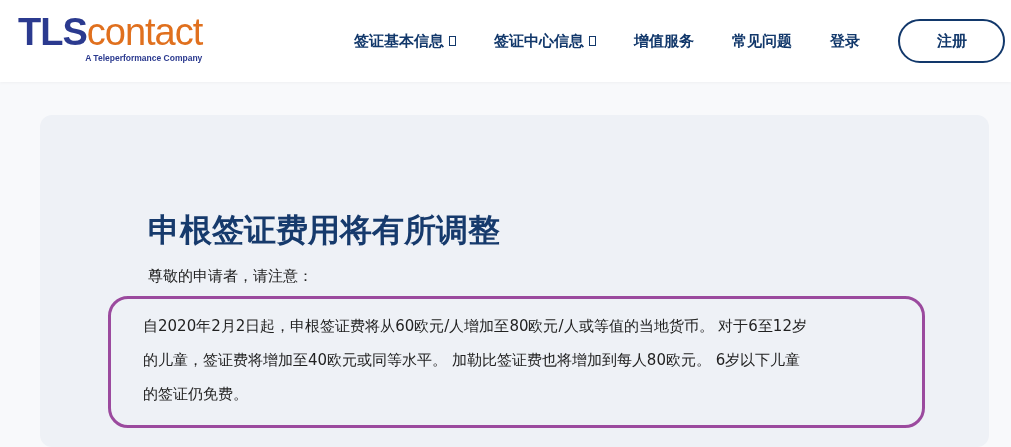 This screenshot has height=447, width=1011. What do you see at coordinates (231, 276) in the screenshot?
I see `greeting-text: 尊敬的申请者，请注意：` at bounding box center [231, 276].